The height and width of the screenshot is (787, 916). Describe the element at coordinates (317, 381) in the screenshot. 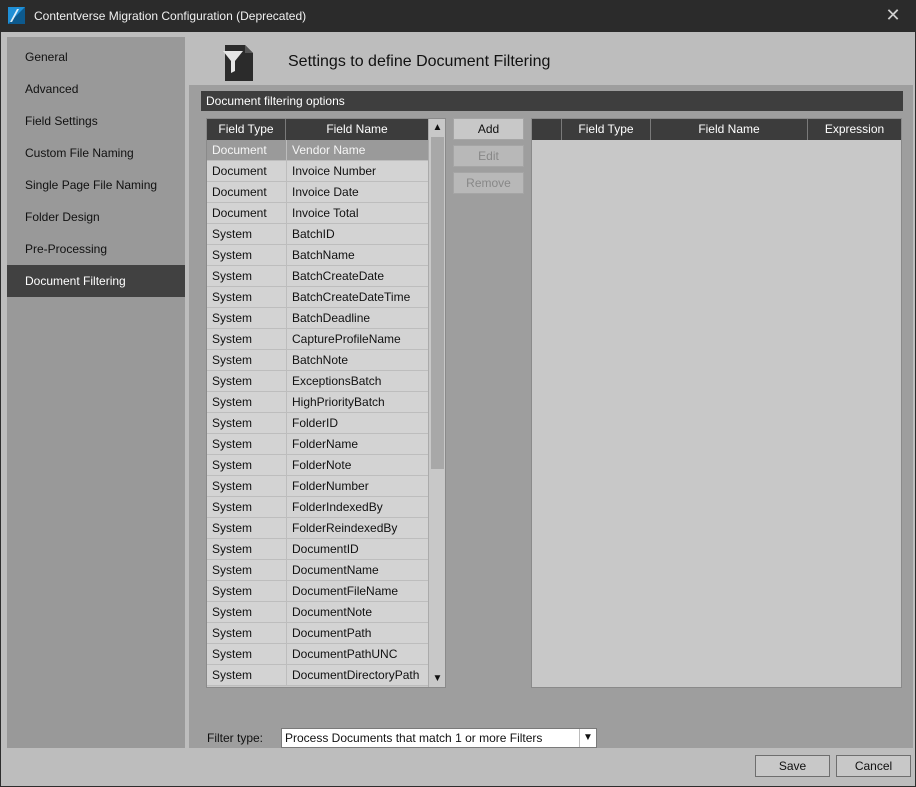

I see `table-row: System ExceptionsBatch` at that location.